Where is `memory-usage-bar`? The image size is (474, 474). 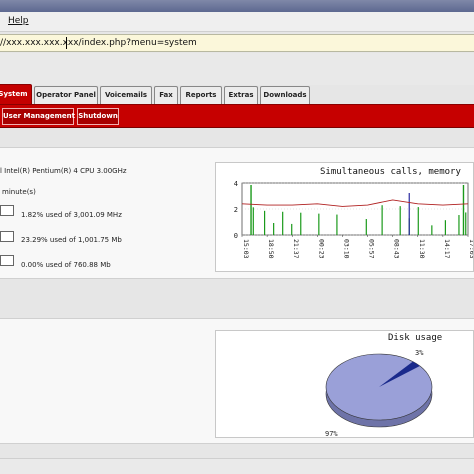
memory-usage-bar is located at coordinates (7, 236).